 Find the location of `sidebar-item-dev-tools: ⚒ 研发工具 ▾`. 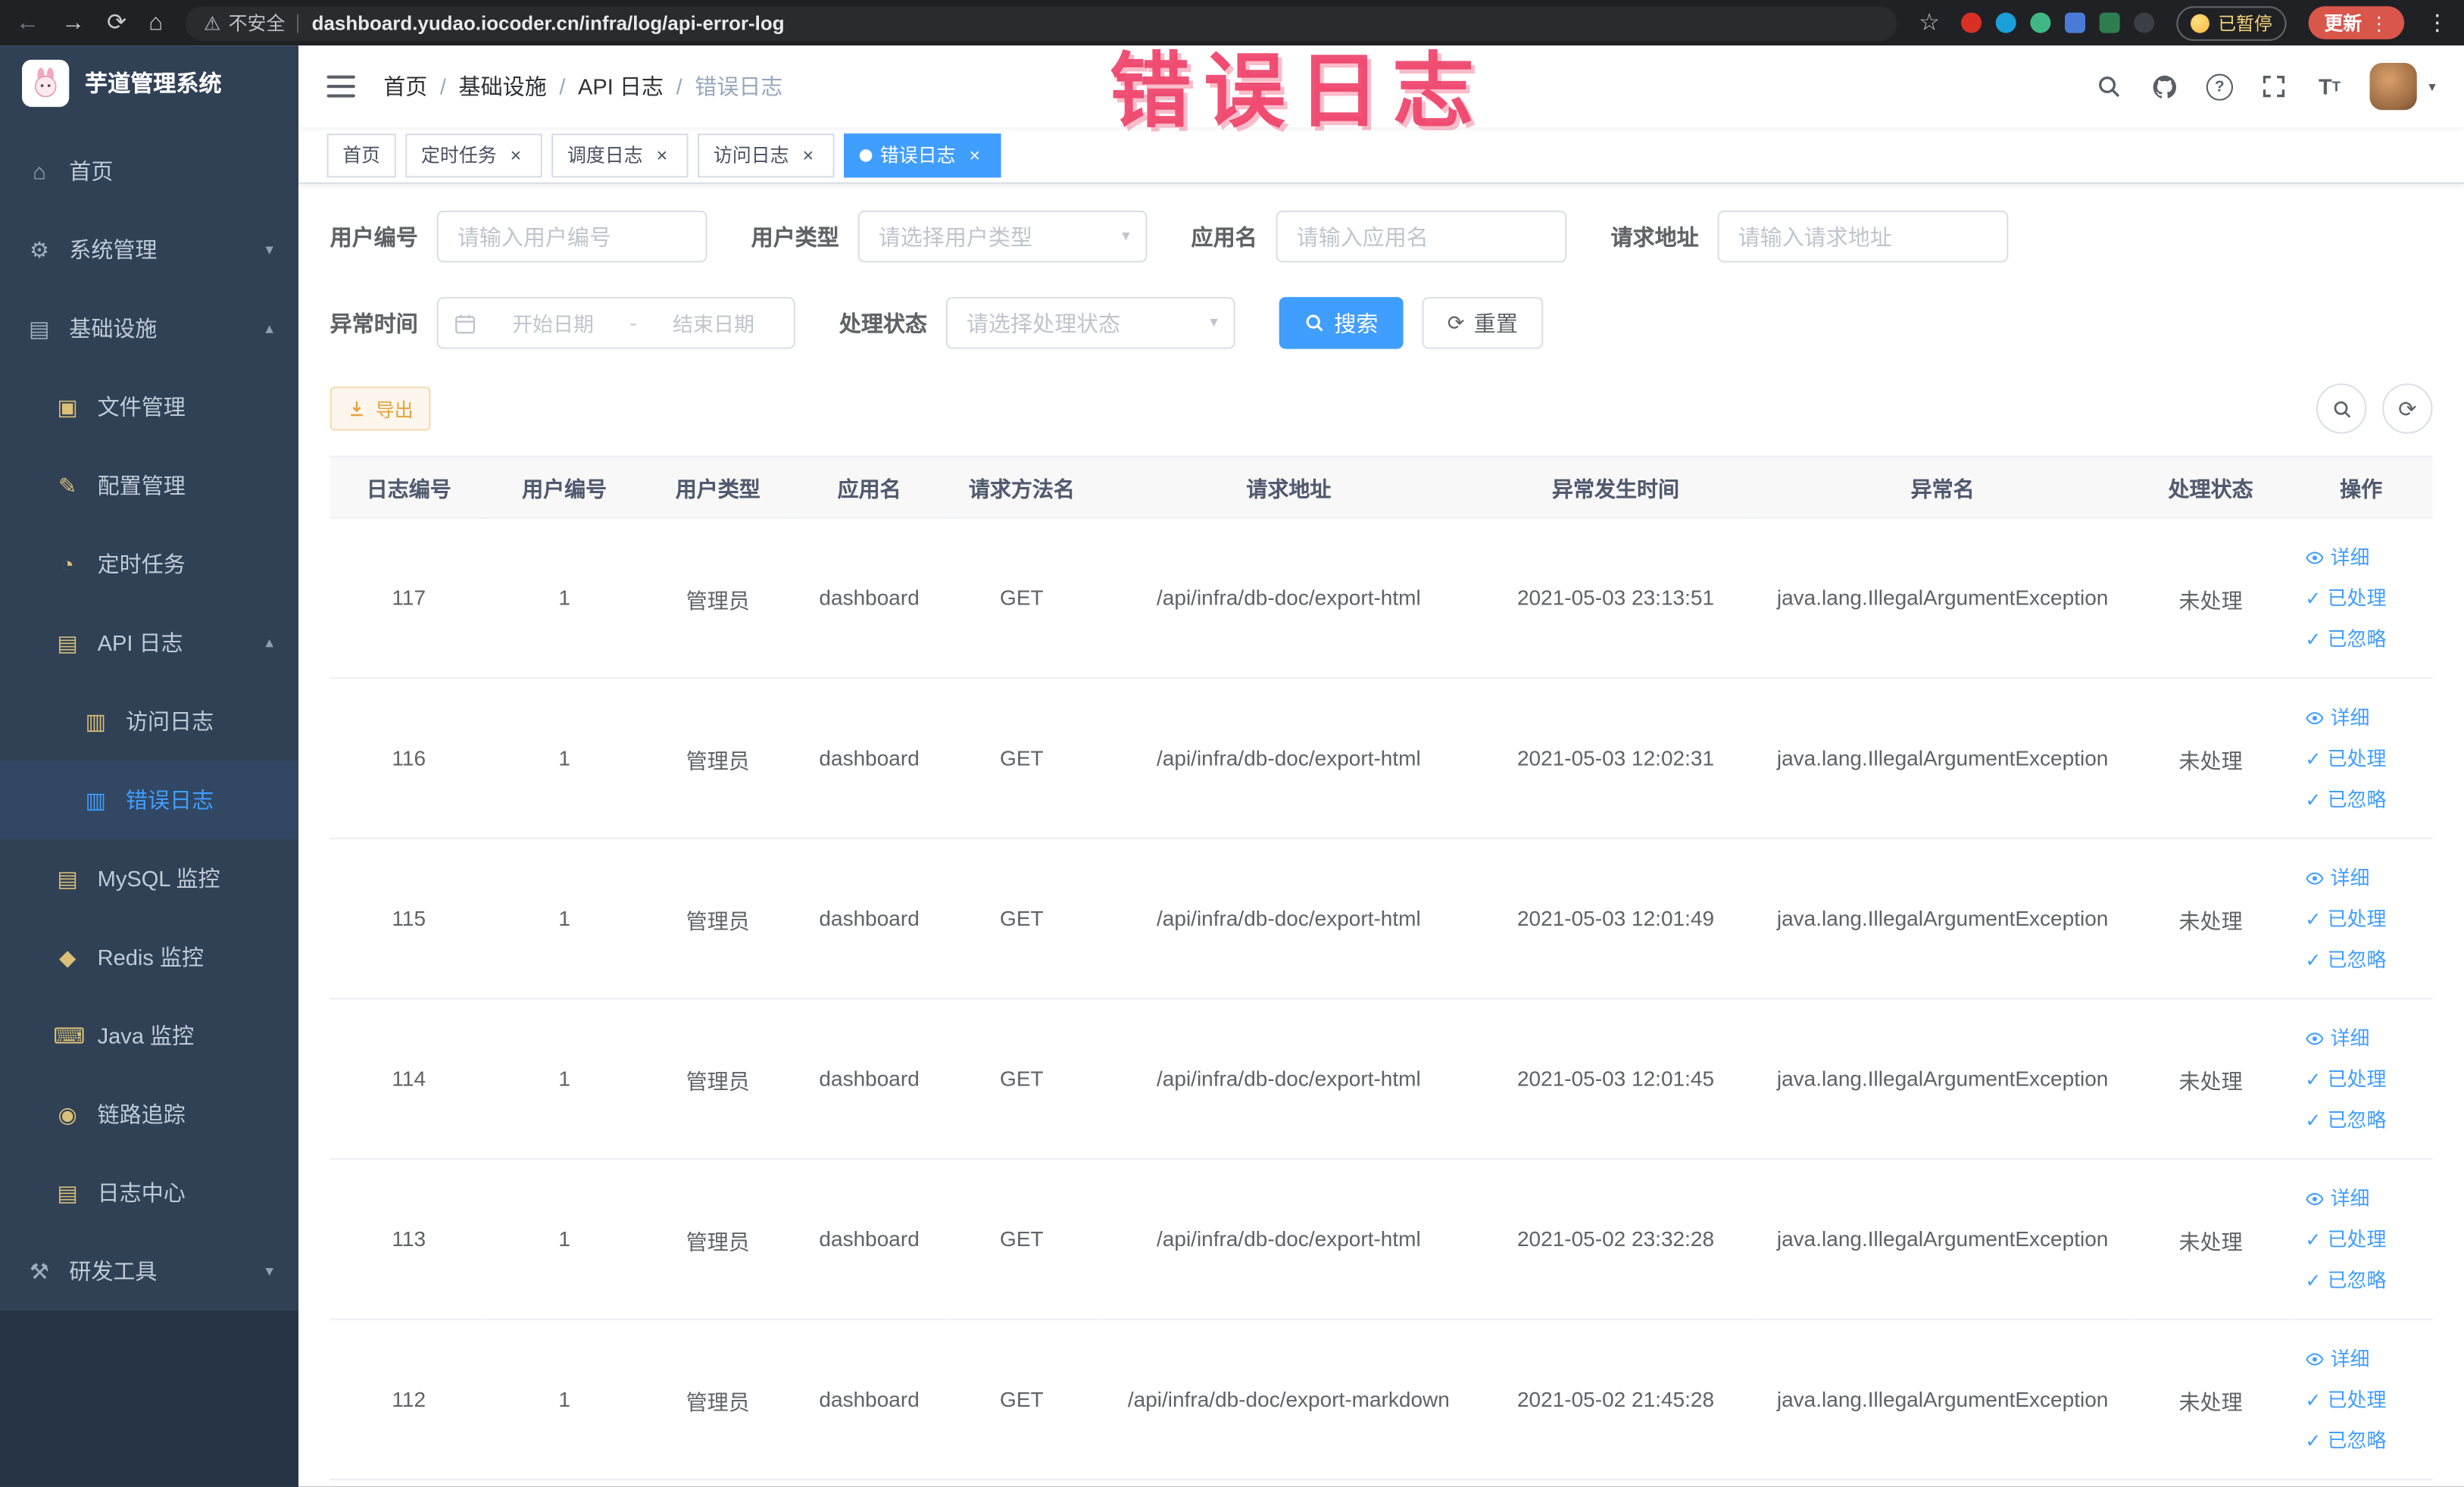

sidebar-item-dev-tools: ⚒ 研发工具 ▾ is located at coordinates (149, 1271).